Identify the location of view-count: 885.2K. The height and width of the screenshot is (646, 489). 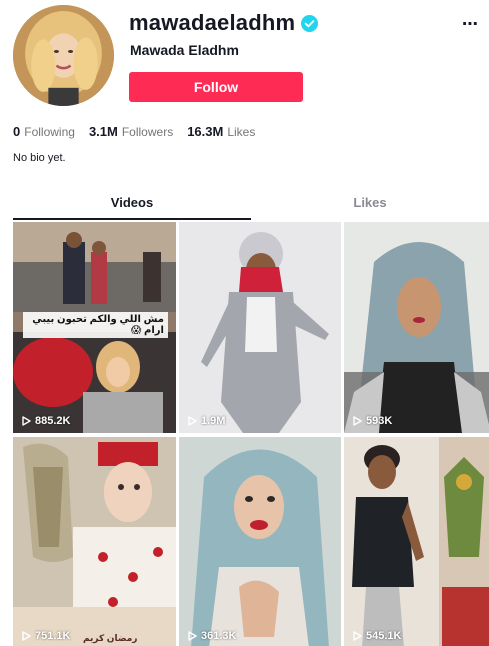
(53, 421).